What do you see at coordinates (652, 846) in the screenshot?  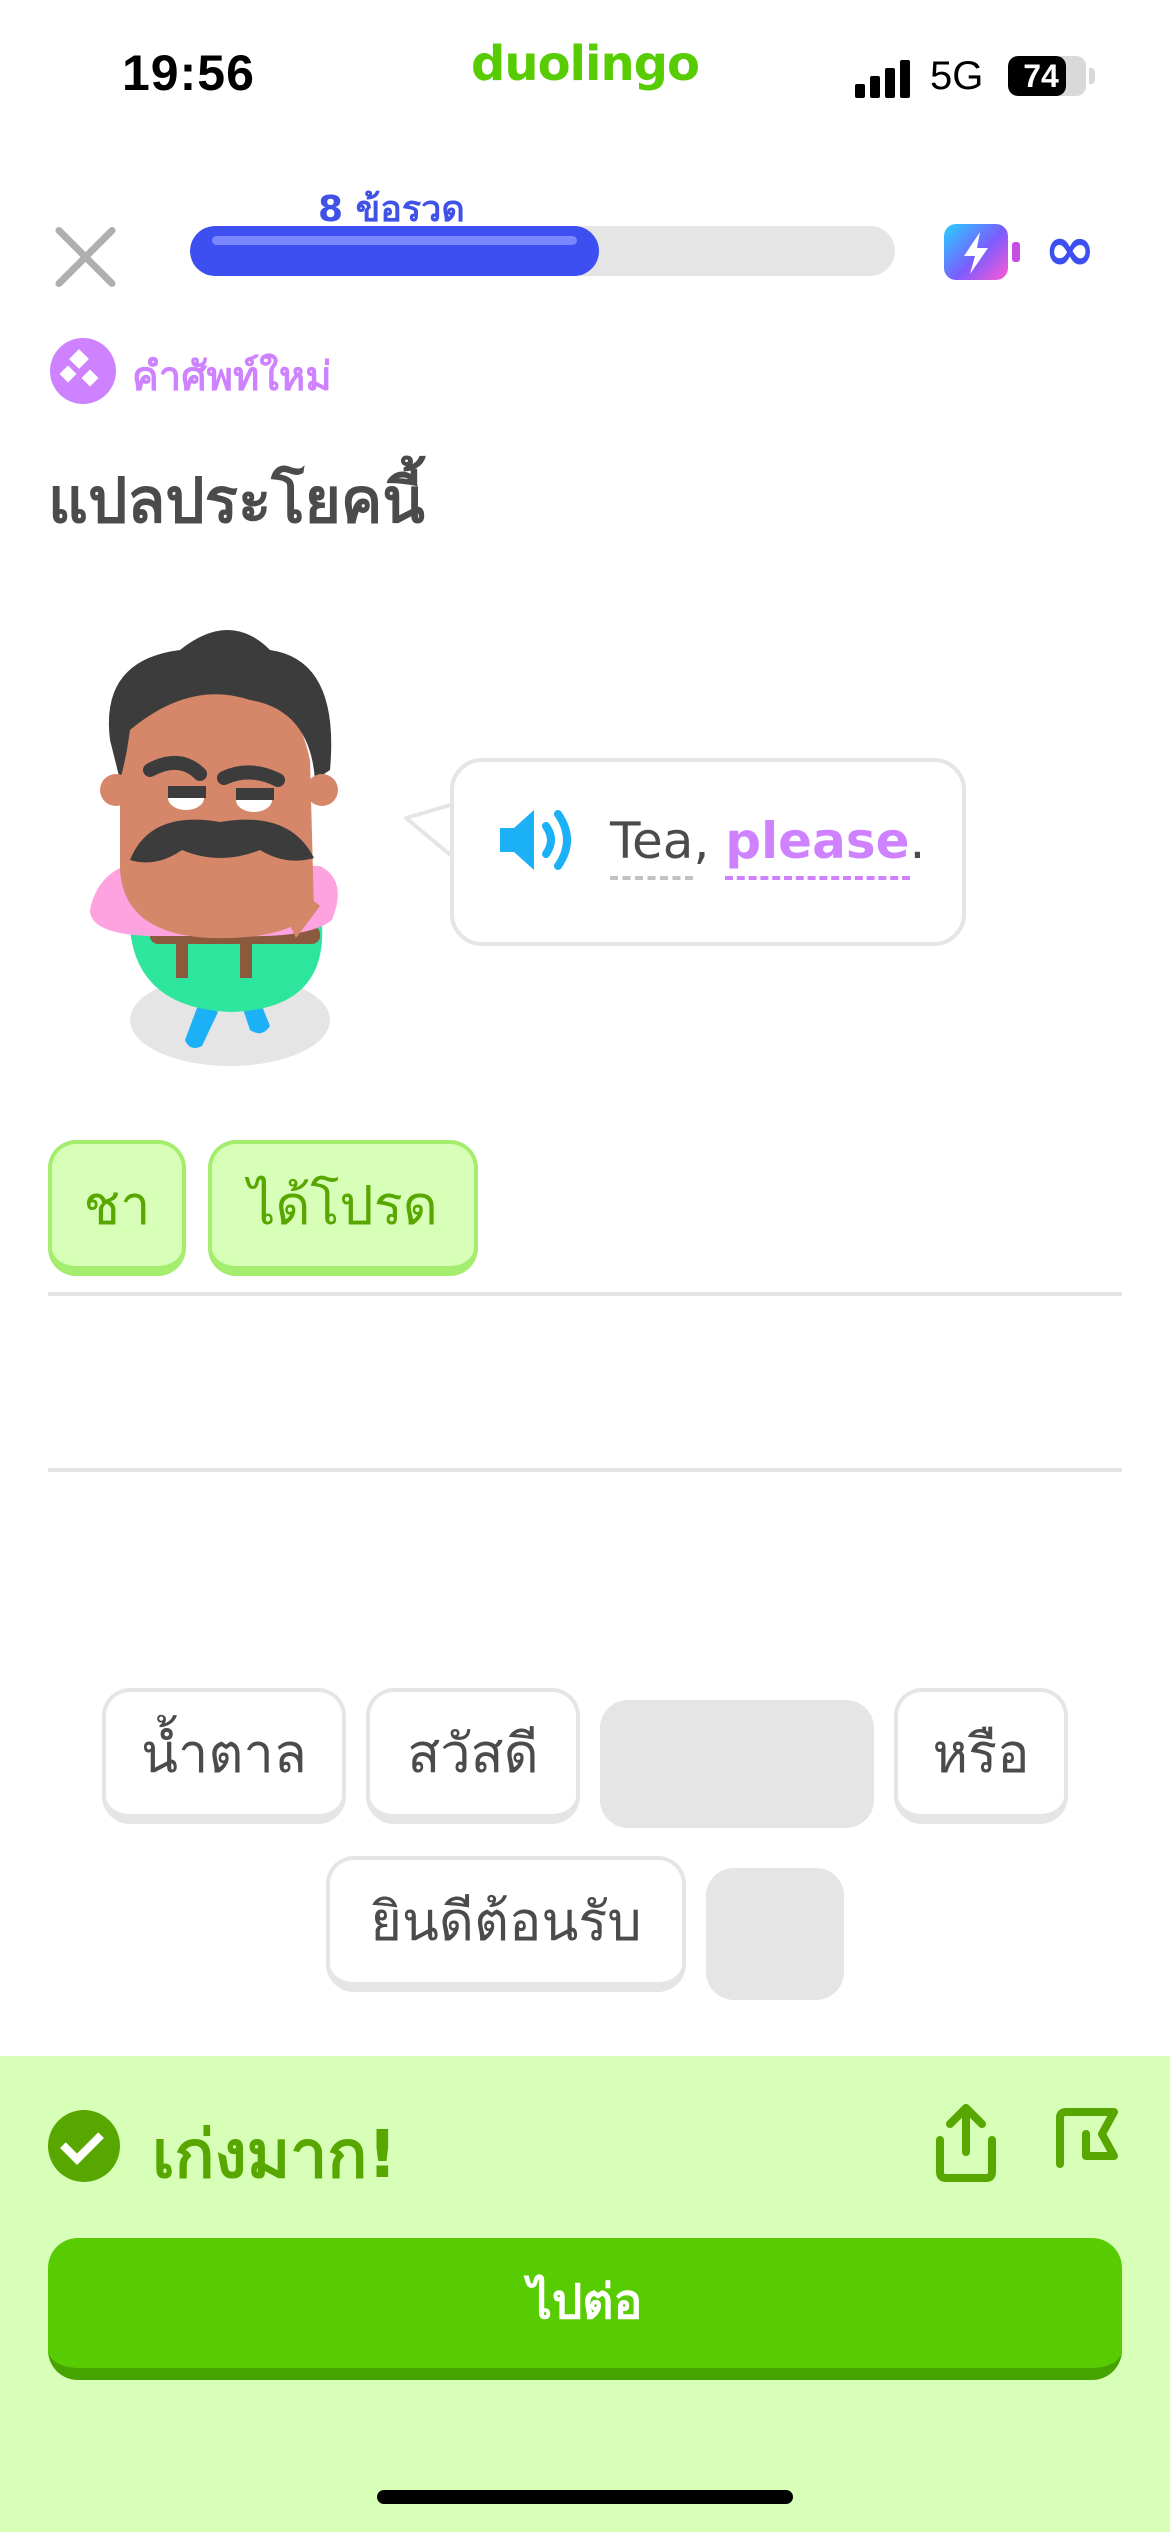 I see `sentence-word-tea: Tea` at bounding box center [652, 846].